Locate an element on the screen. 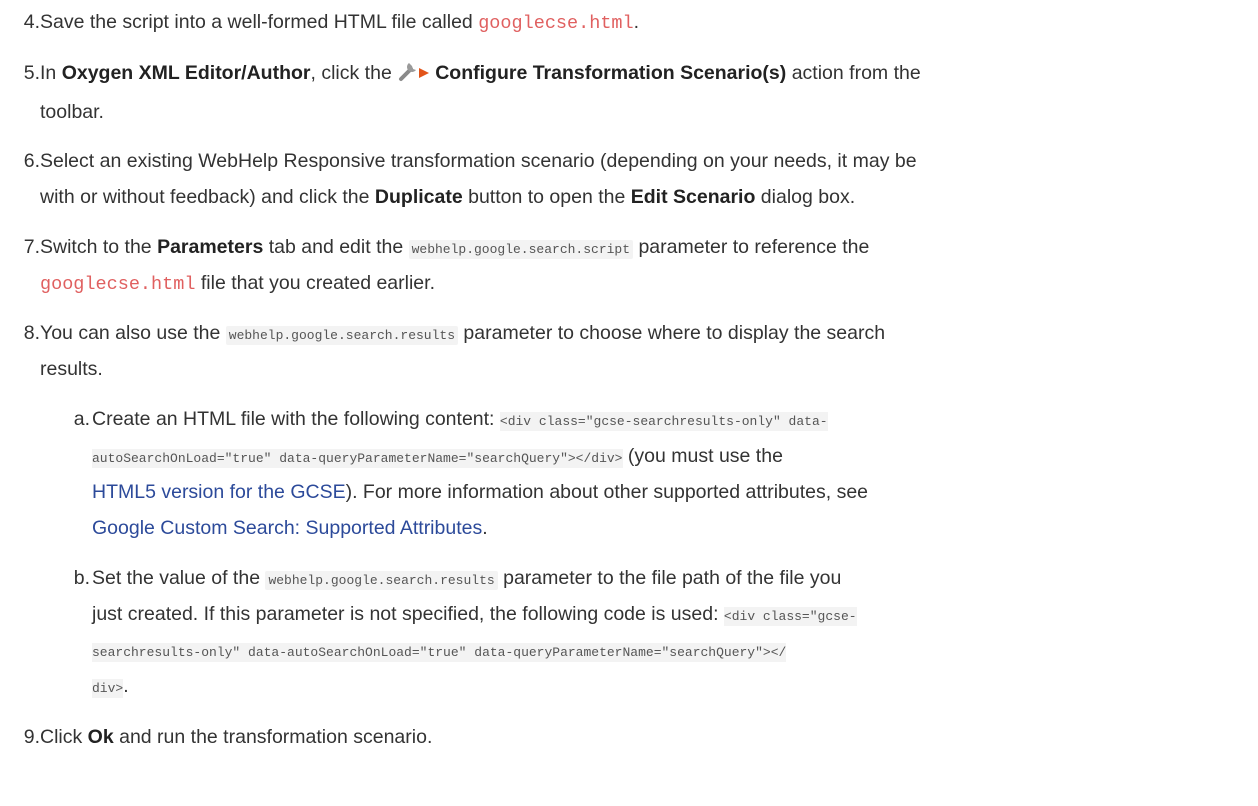 This screenshot has width=1258, height=806. step-text: action from the is located at coordinates (853, 73).